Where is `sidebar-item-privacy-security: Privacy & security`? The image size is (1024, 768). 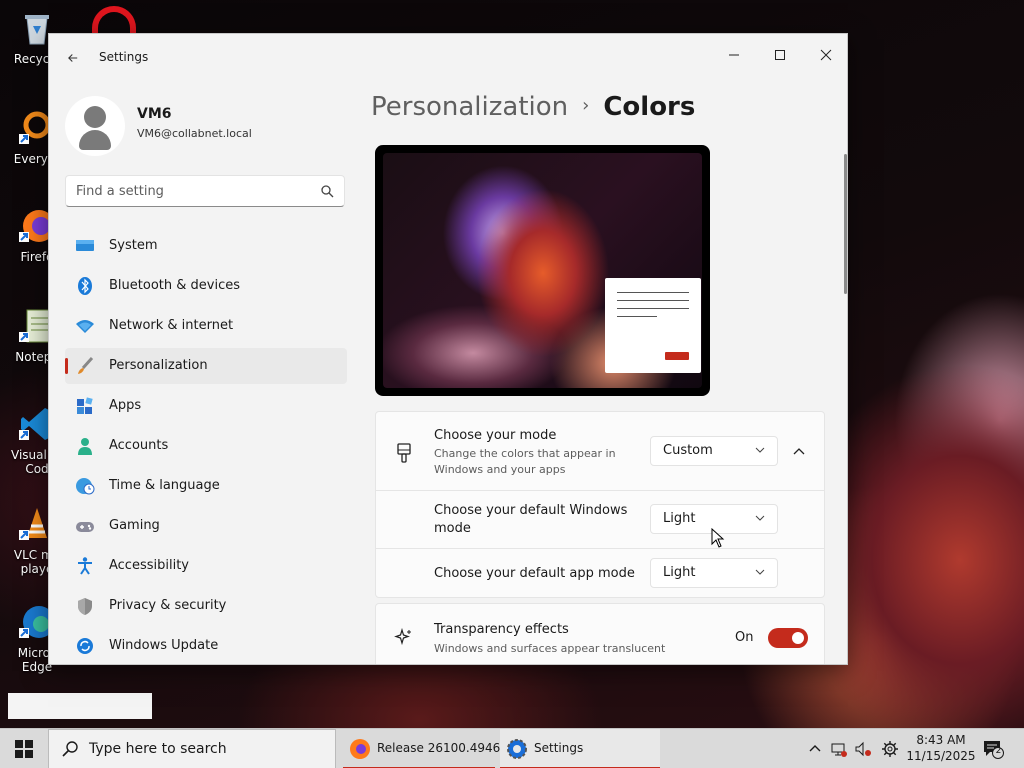
sidebar-item-privacy-security: Privacy & security is located at coordinates (206, 606).